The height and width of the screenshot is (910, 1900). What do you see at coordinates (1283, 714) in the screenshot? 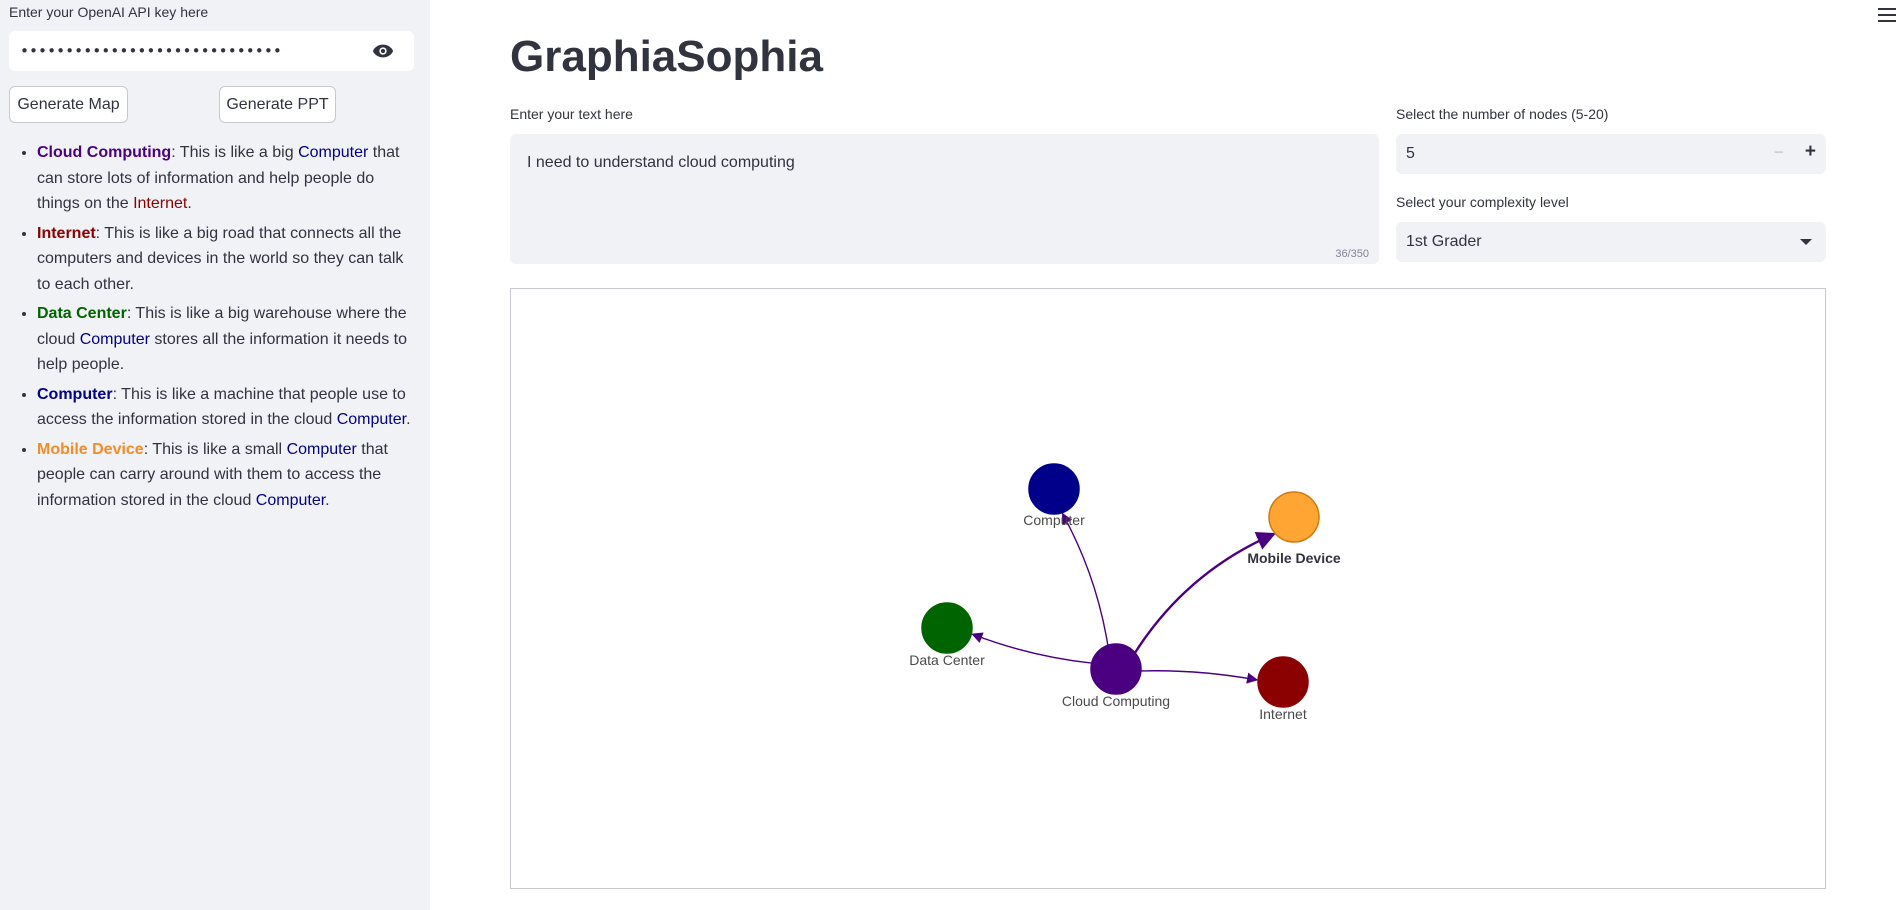
I see `graph-node-label: Internet` at bounding box center [1283, 714].